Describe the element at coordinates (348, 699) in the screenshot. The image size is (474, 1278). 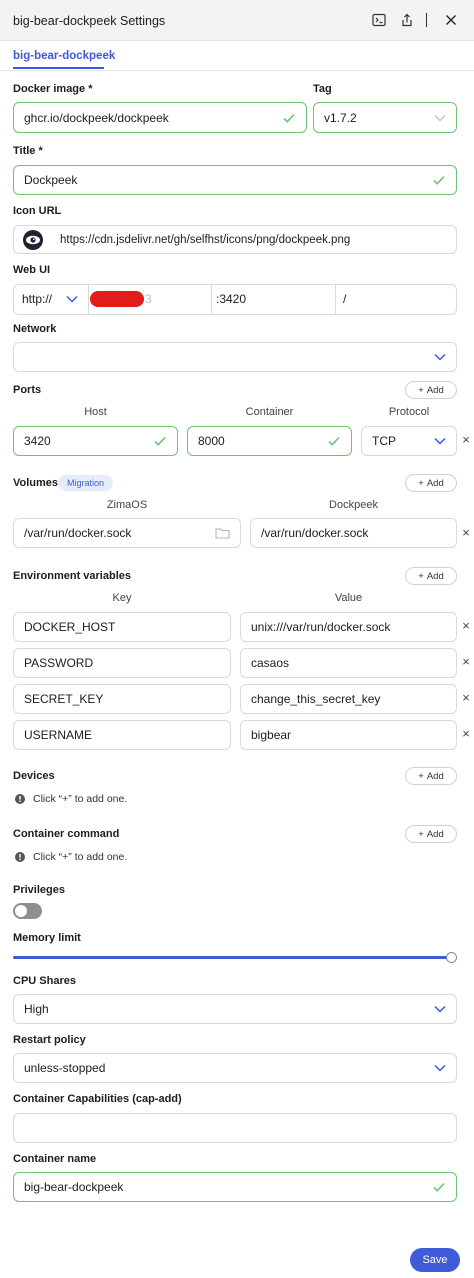
I see `env-value-input: change_this_secret_key` at that location.